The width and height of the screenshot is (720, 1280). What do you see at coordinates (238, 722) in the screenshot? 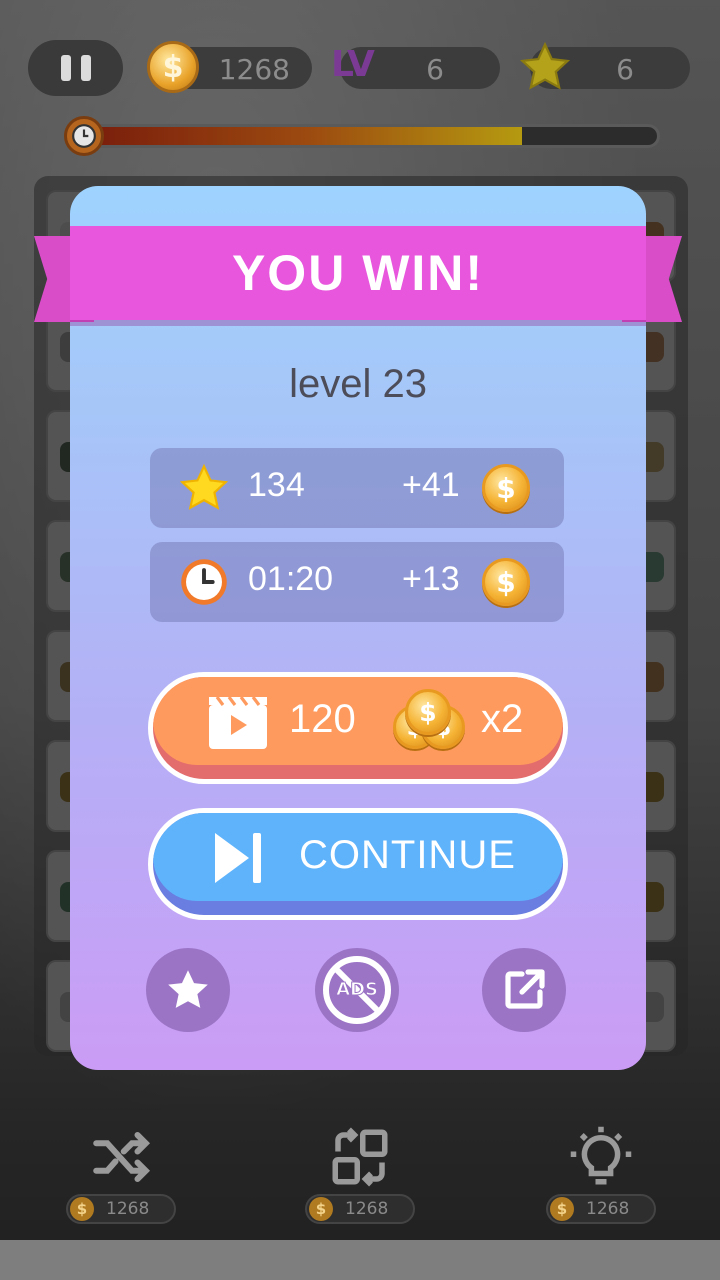
I see `video-icon` at bounding box center [238, 722].